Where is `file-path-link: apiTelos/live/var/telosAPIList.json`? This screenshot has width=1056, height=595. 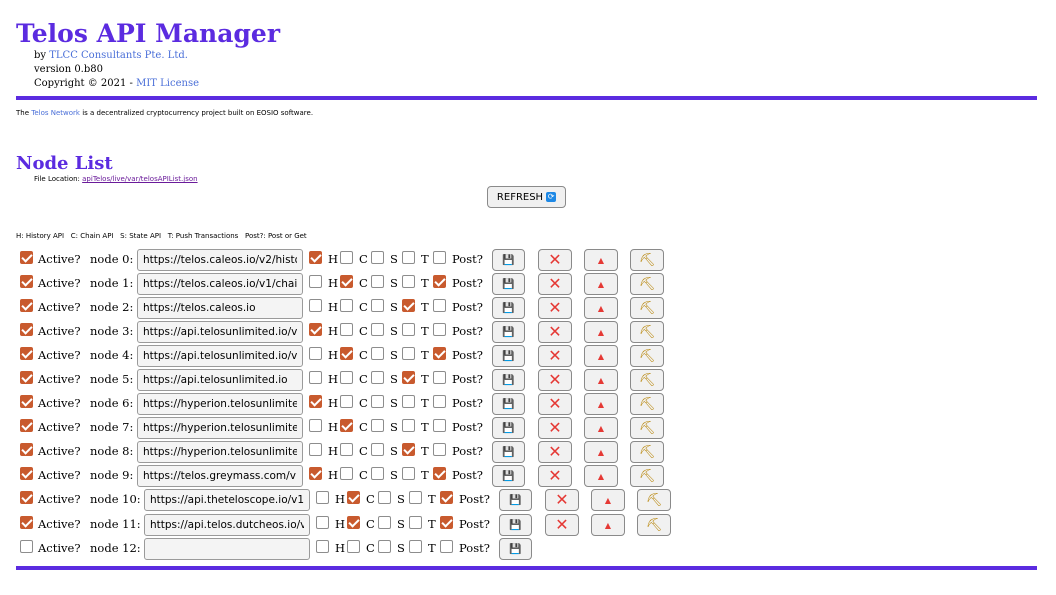 file-path-link: apiTelos/live/var/telosAPIList.json is located at coordinates (139, 179).